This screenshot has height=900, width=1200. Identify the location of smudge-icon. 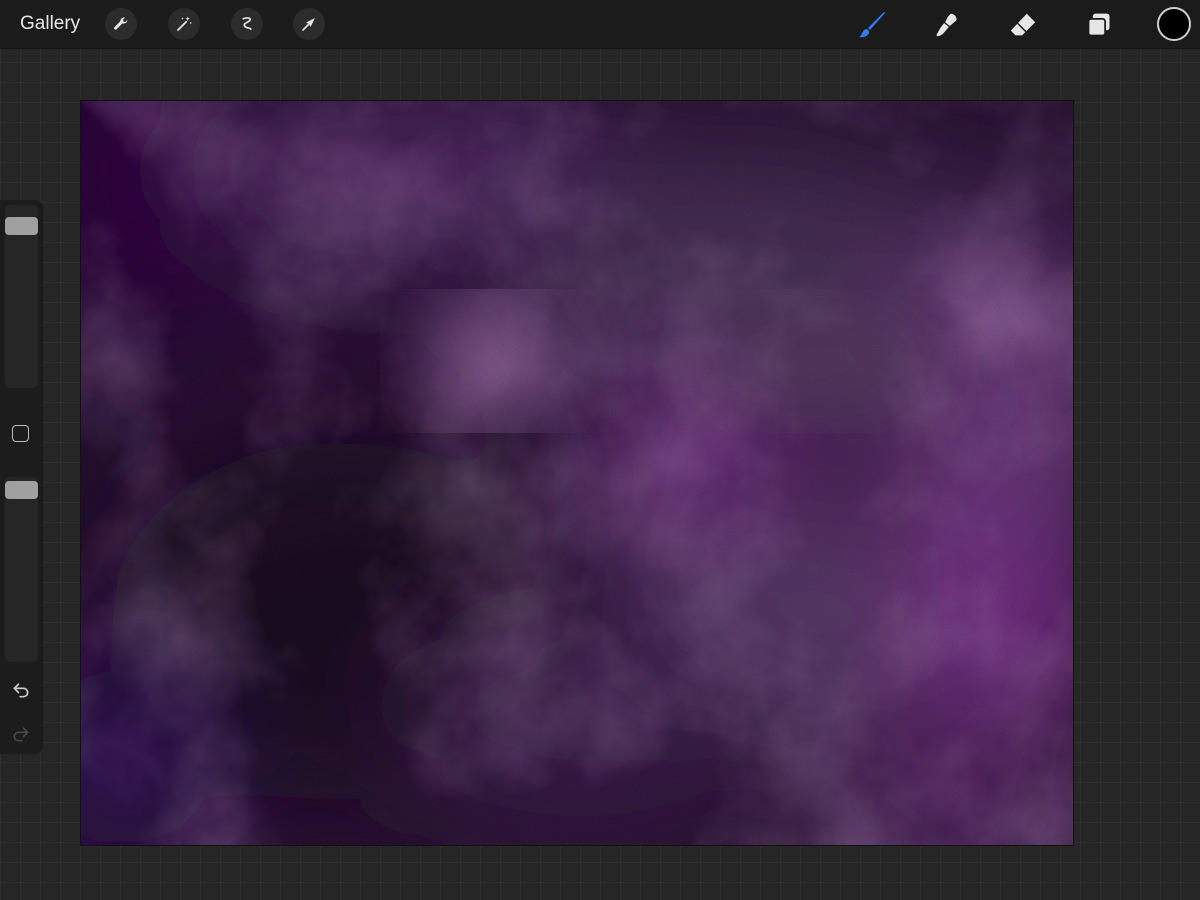
(947, 25).